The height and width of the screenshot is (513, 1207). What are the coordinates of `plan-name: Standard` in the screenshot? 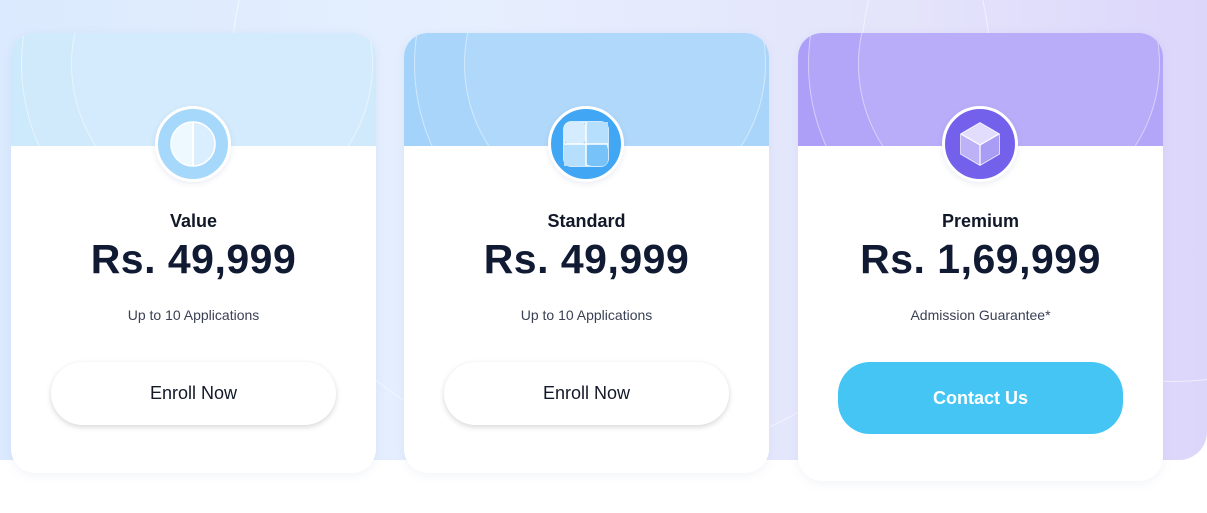 It's located at (586, 221).